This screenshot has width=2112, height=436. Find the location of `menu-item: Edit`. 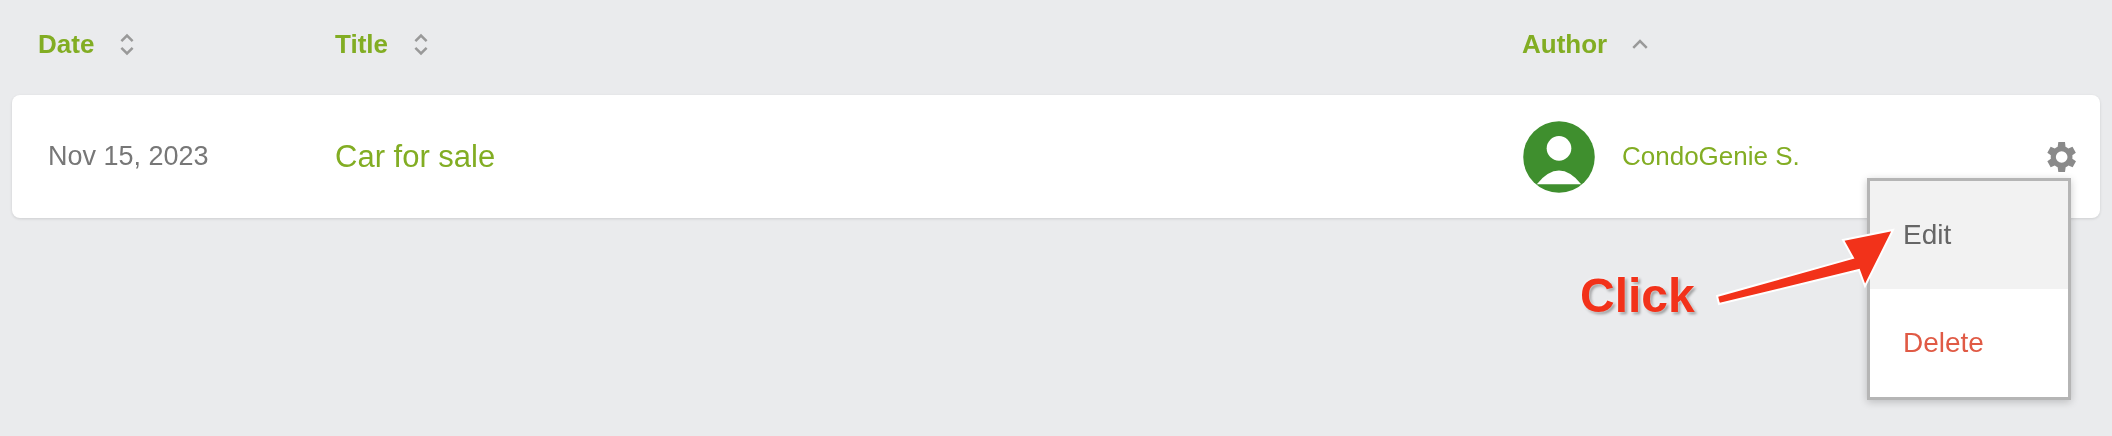

menu-item: Edit is located at coordinates (1969, 235).